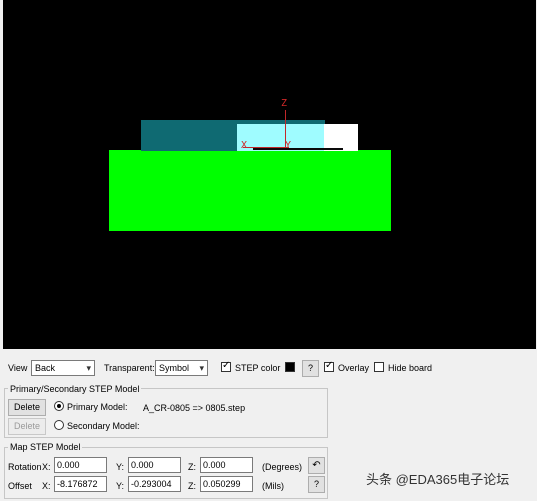  I want to click on view-label: View, so click(18, 368).